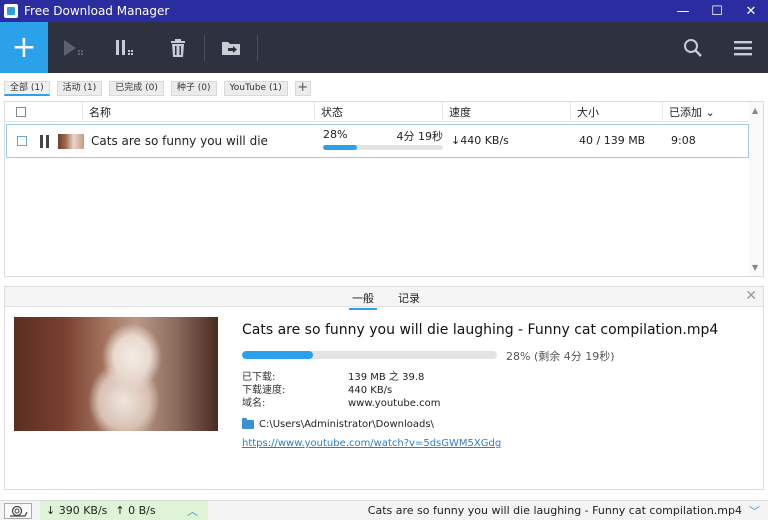 This screenshot has height=520, width=768. I want to click on row-progress: 28% 4分 19秒, so click(383, 139).